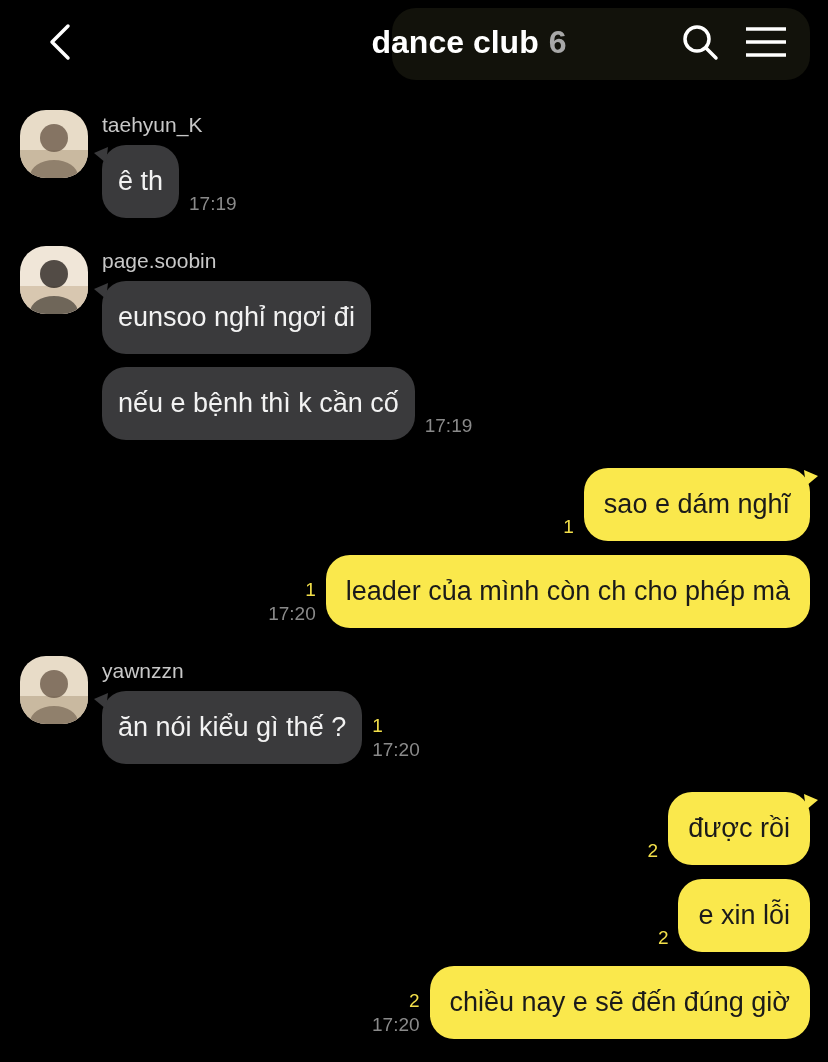 The height and width of the screenshot is (1062, 828). What do you see at coordinates (153, 125) in the screenshot?
I see `sender-name: taehyun_K` at bounding box center [153, 125].